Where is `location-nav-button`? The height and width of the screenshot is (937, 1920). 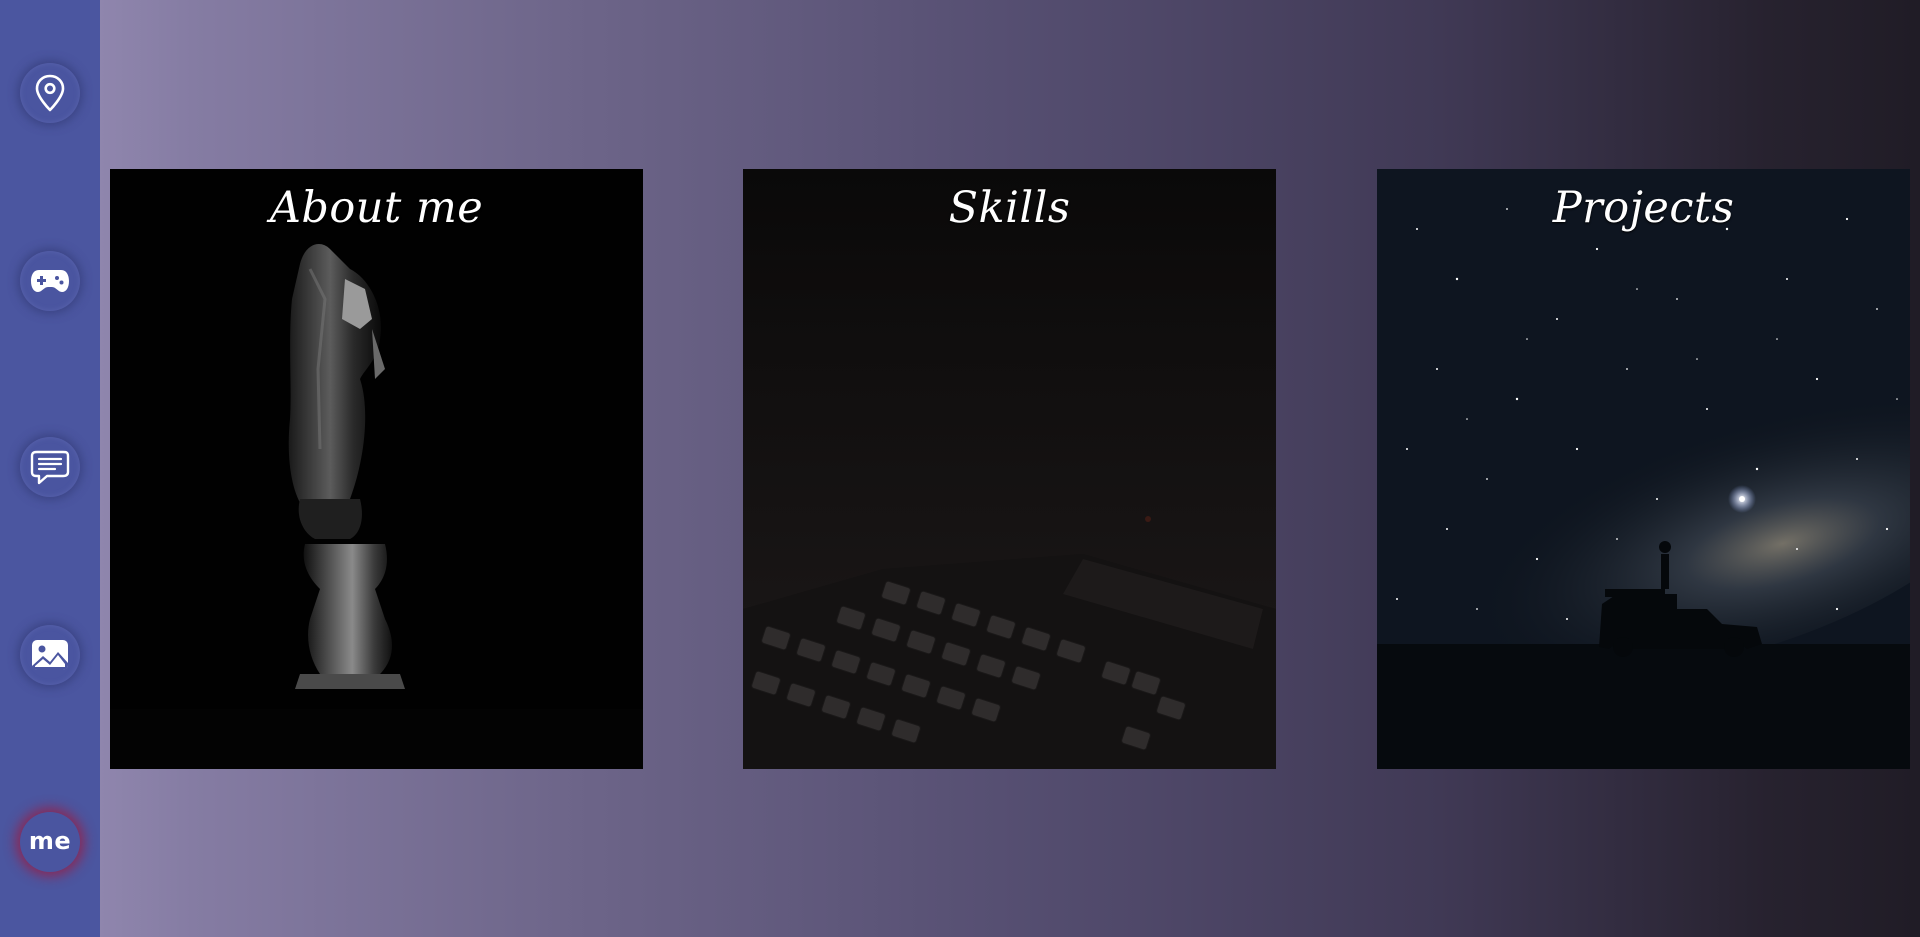 location-nav-button is located at coordinates (50, 93).